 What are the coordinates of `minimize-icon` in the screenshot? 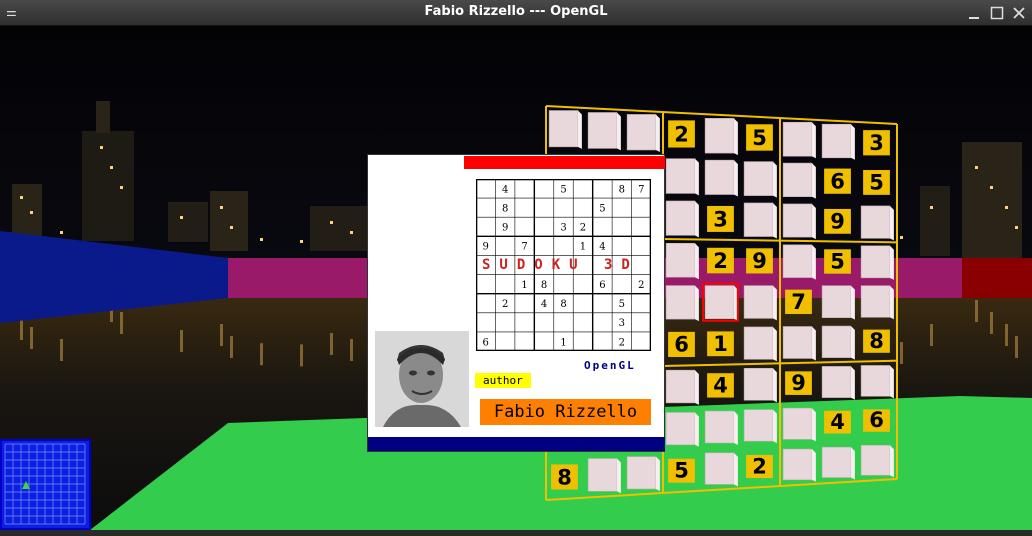 It's located at (974, 13).